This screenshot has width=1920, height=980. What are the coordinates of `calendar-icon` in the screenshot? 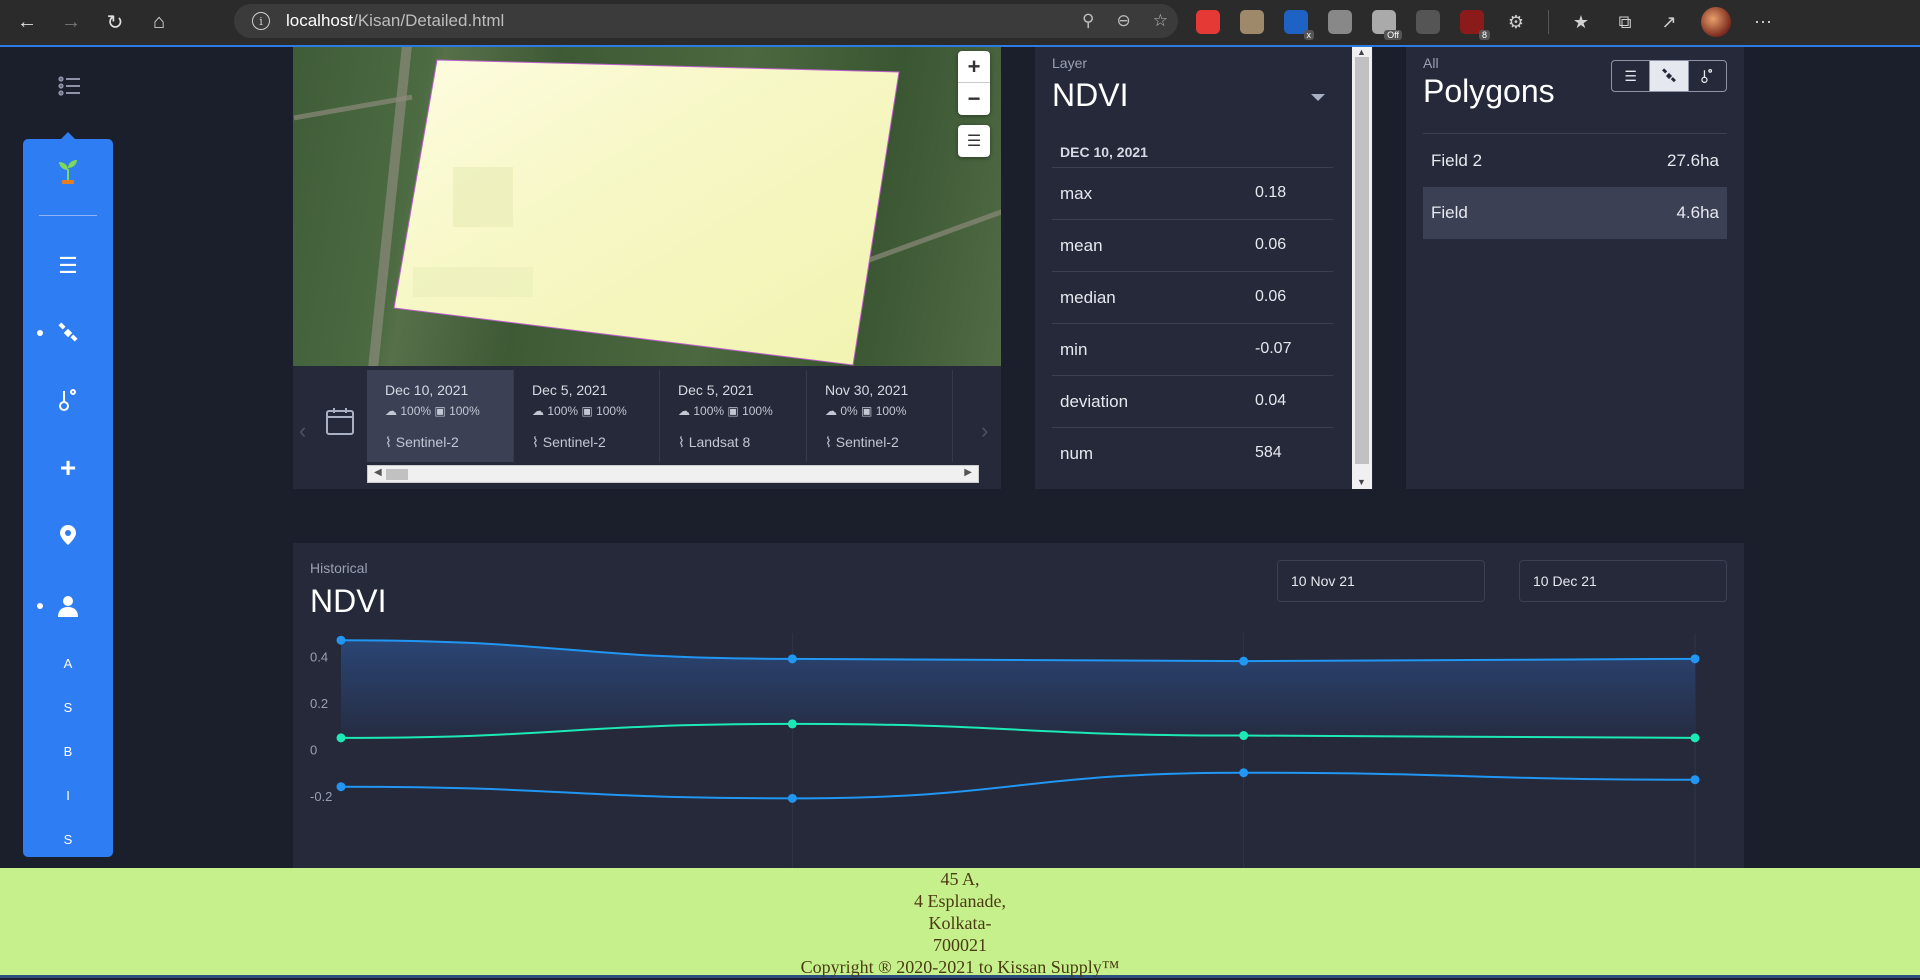 It's located at (340, 421).